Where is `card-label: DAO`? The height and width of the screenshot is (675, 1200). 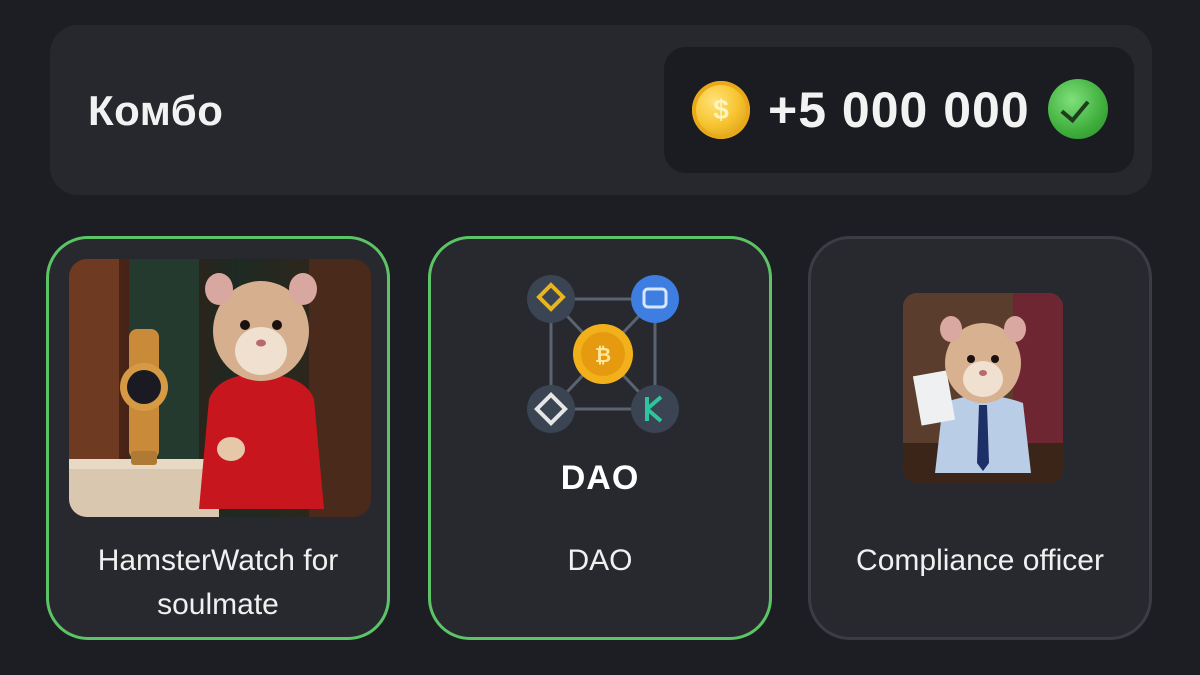 card-label: DAO is located at coordinates (600, 560).